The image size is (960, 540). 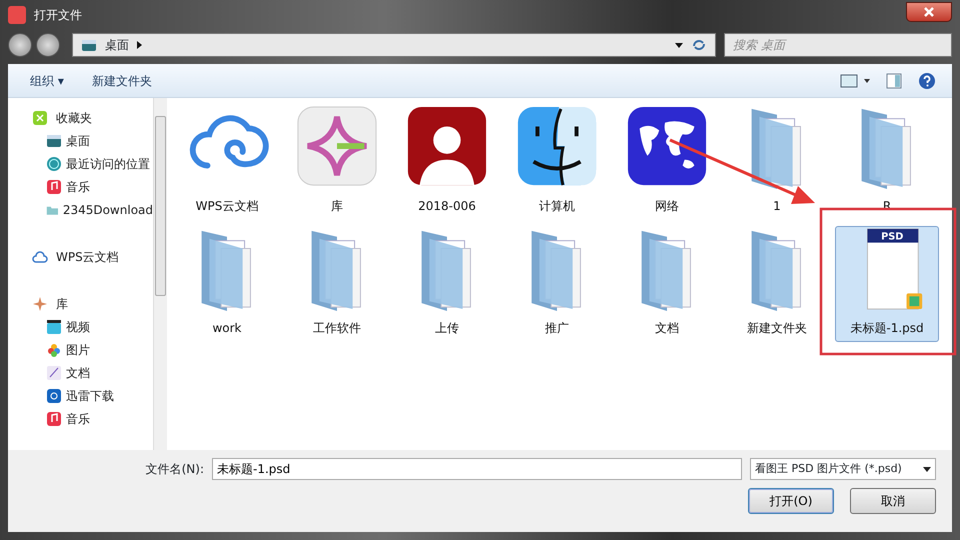 I want to click on scrollbar-thumb, so click(x=160, y=206).